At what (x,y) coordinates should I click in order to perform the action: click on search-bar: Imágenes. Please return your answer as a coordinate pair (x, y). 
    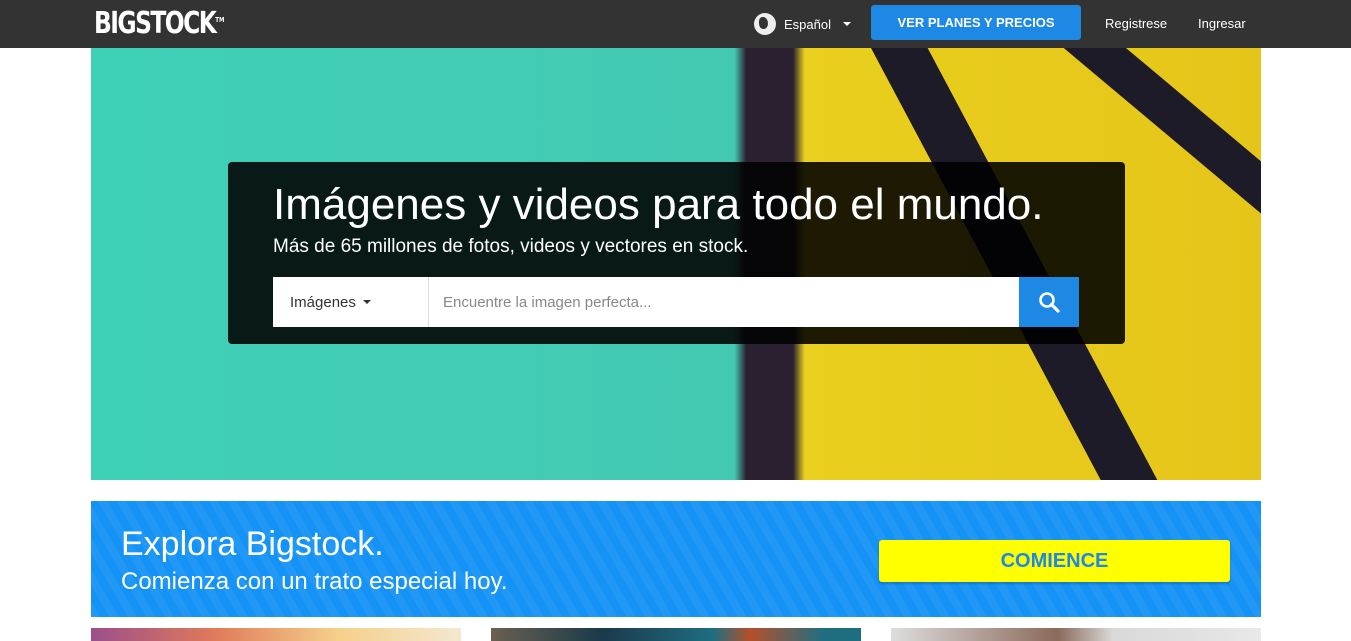
    Looking at the image, I should click on (676, 302).